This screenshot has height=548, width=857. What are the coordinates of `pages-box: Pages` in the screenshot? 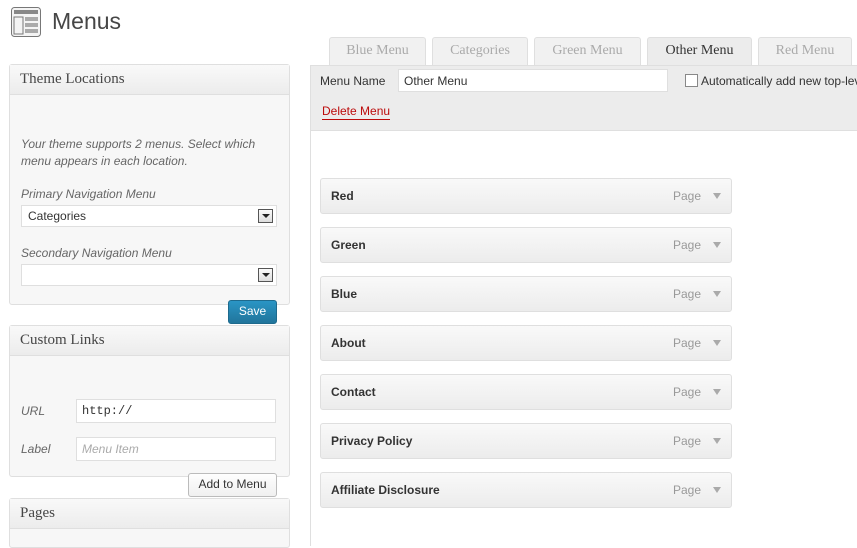 It's located at (149, 523).